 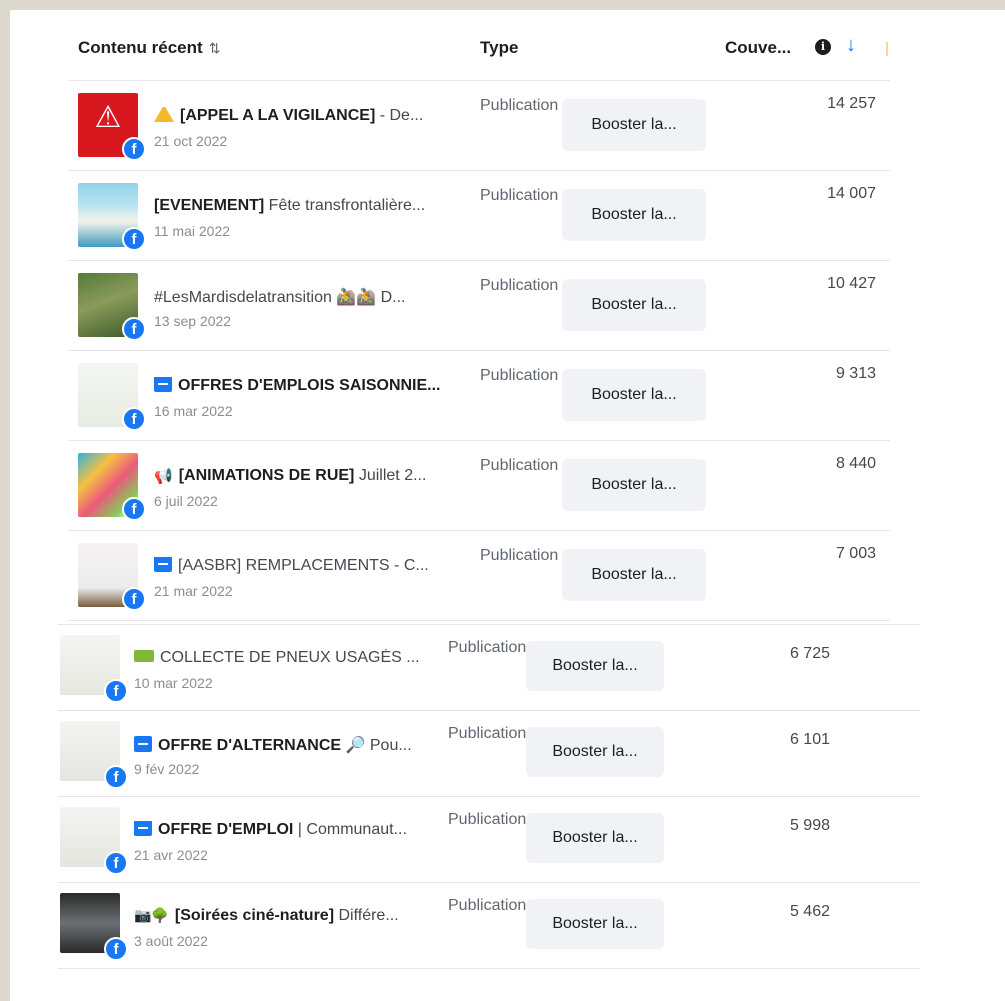 I want to click on info-icon: i, so click(x=823, y=47).